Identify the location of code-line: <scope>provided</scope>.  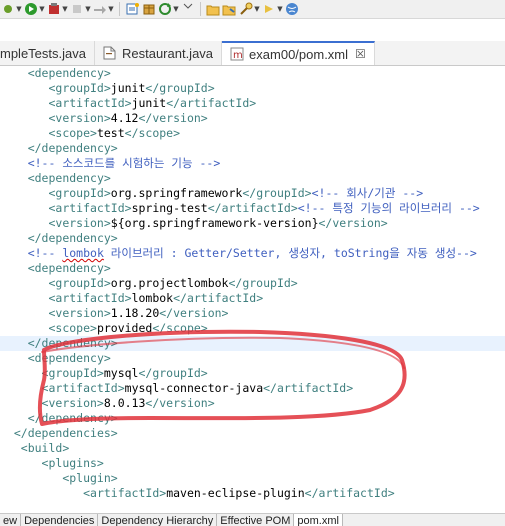
(103, 328).